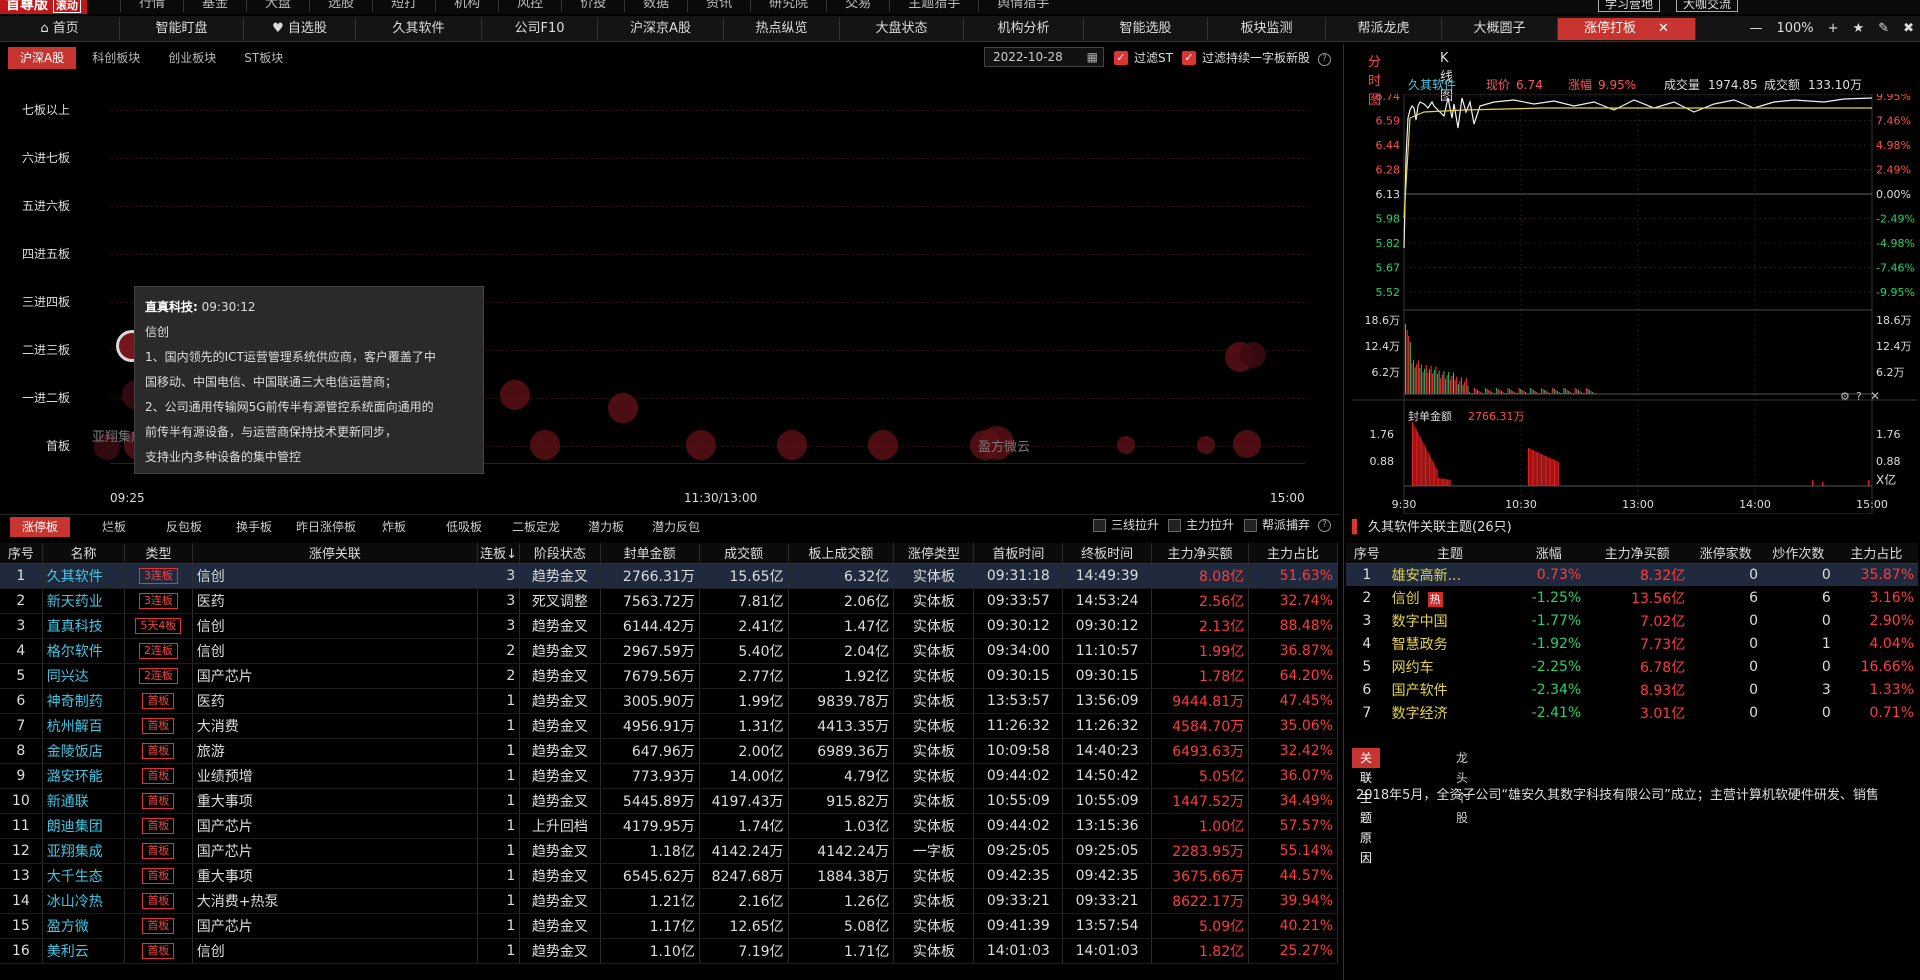  What do you see at coordinates (1146, 29) in the screenshot?
I see `nav-tab: 智能选股` at bounding box center [1146, 29].